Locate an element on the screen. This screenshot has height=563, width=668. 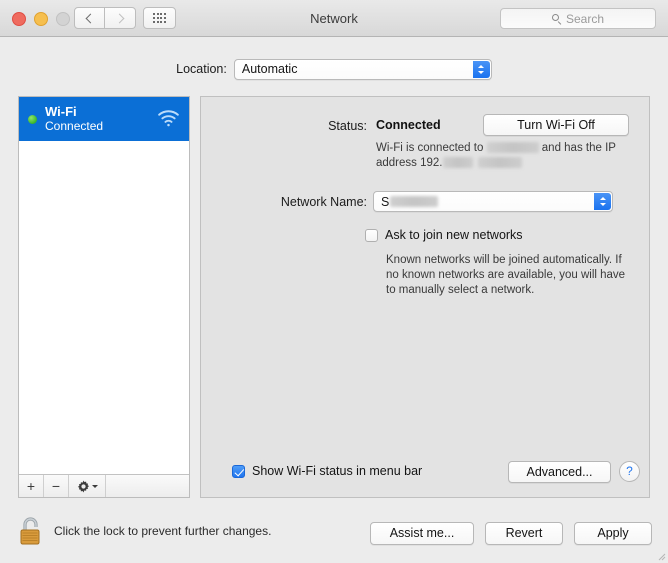
add-service-button: + is located at coordinates (31, 486).